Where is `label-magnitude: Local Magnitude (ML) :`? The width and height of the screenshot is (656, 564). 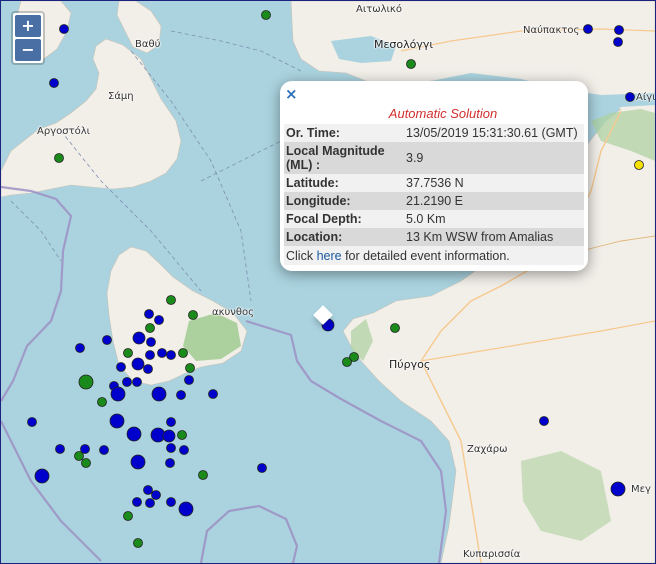 label-magnitude: Local Magnitude (ML) : is located at coordinates (335, 158).